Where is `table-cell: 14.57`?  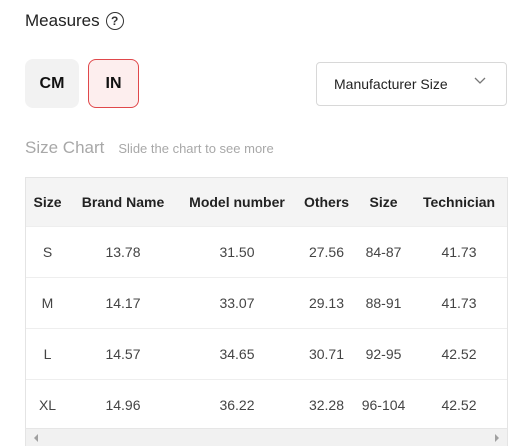 table-cell: 14.57 is located at coordinates (123, 354).